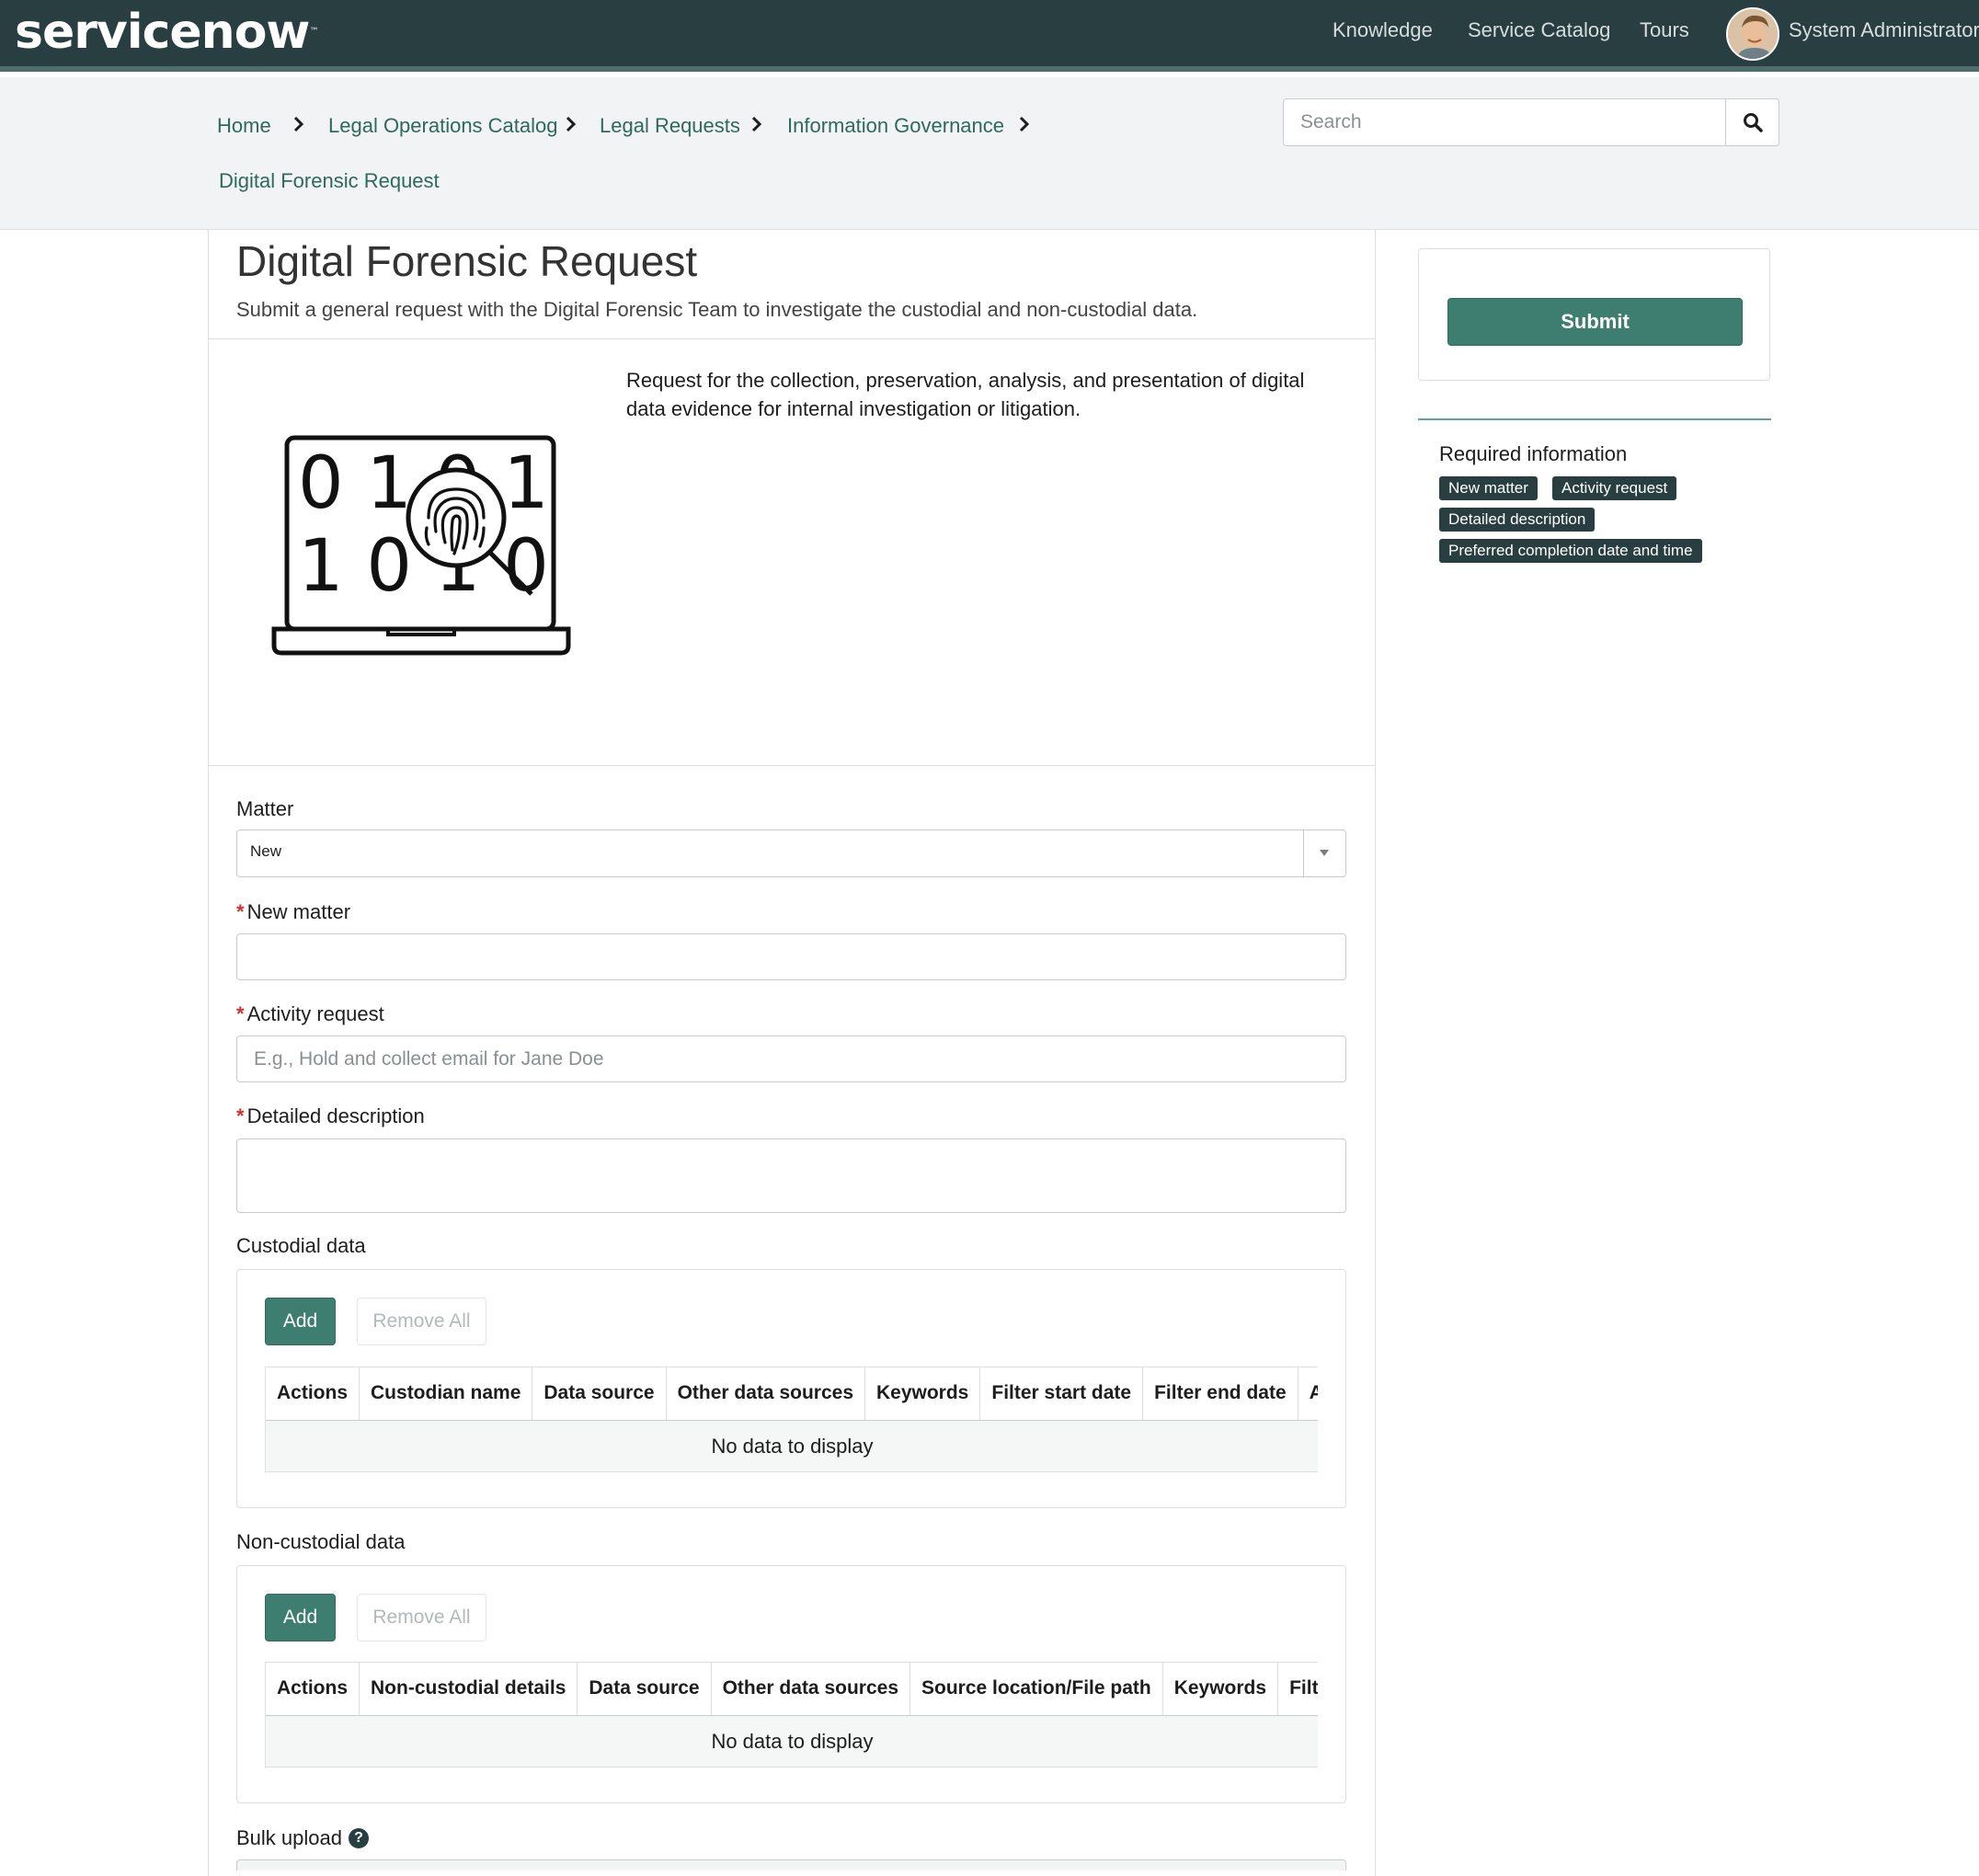 The height and width of the screenshot is (1876, 1979). I want to click on servicenow-logo: servicenow™, so click(166, 32).